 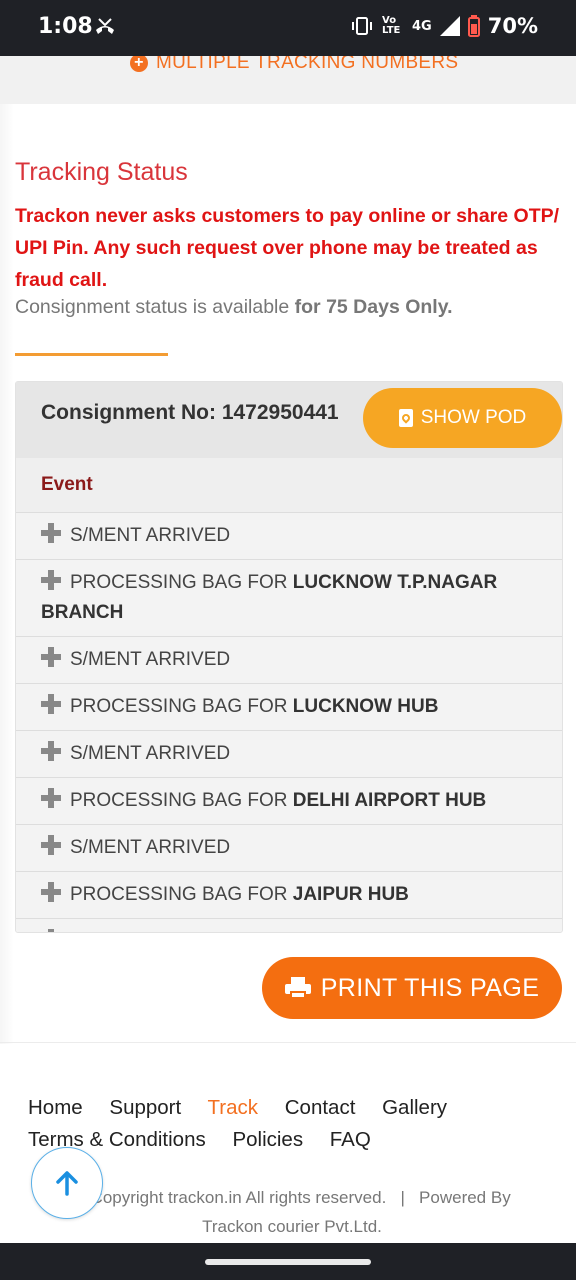 What do you see at coordinates (289, 925) in the screenshot?
I see `event-row: S/MENT BOOKED` at bounding box center [289, 925].